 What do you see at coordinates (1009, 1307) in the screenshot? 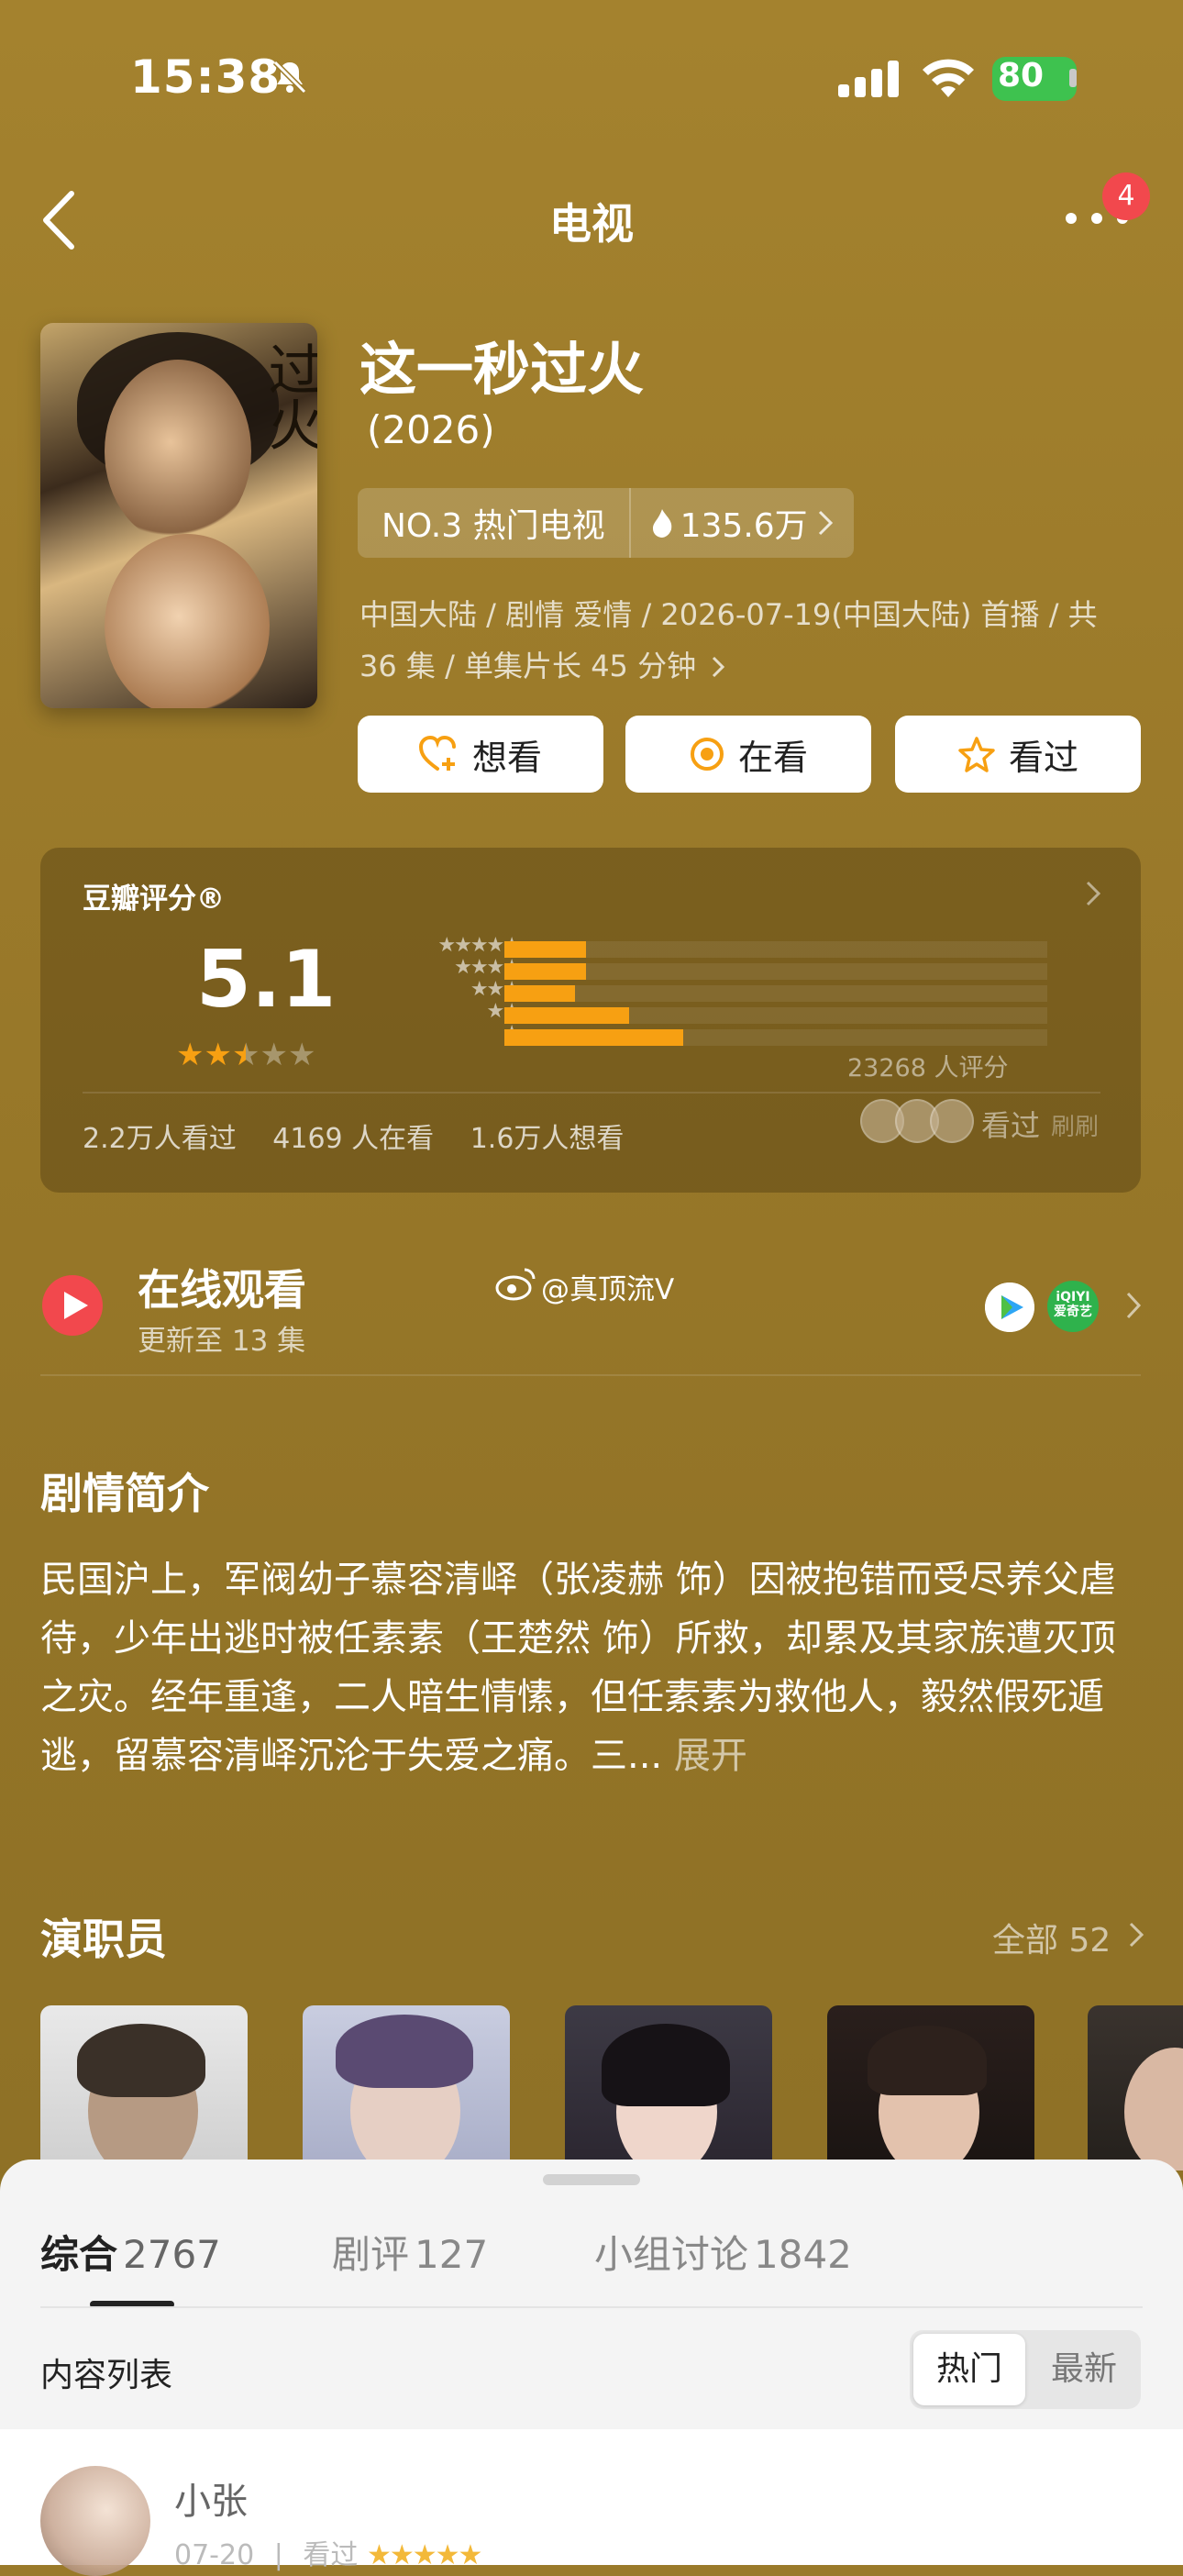
I see `tencent-video-icon` at bounding box center [1009, 1307].